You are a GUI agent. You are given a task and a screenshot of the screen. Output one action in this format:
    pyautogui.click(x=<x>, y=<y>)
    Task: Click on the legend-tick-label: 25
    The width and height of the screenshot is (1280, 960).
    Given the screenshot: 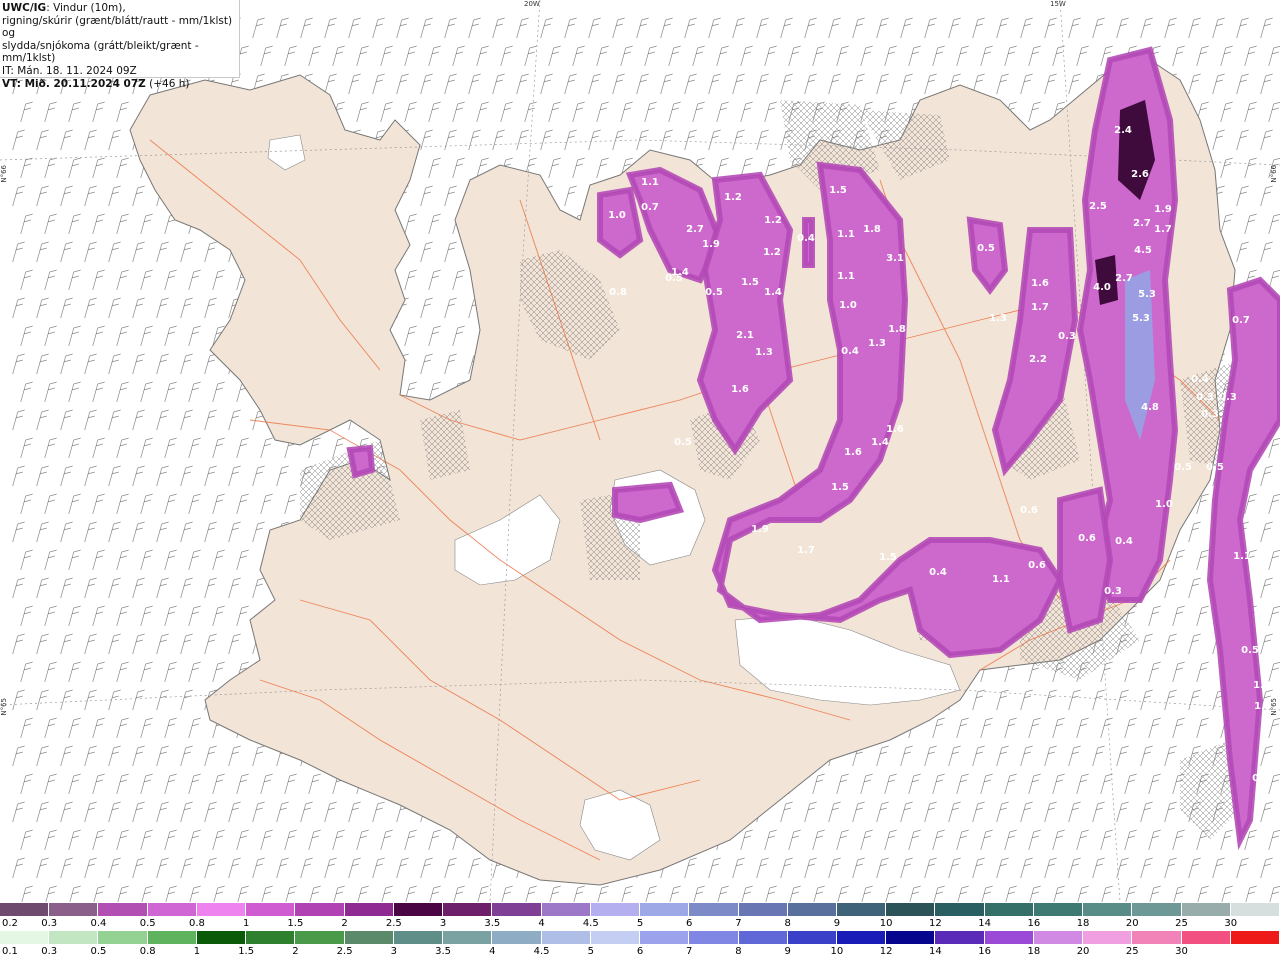 What is the action you would take?
    pyautogui.click(x=1132, y=951)
    